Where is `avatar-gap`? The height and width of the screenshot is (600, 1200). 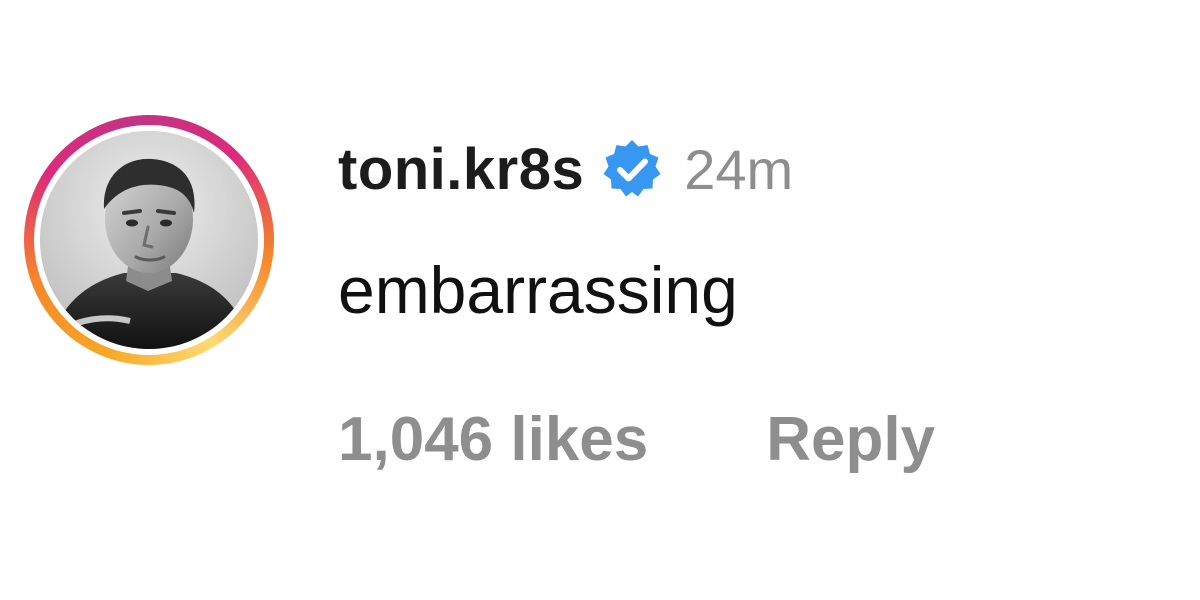
avatar-gap is located at coordinates (149, 240).